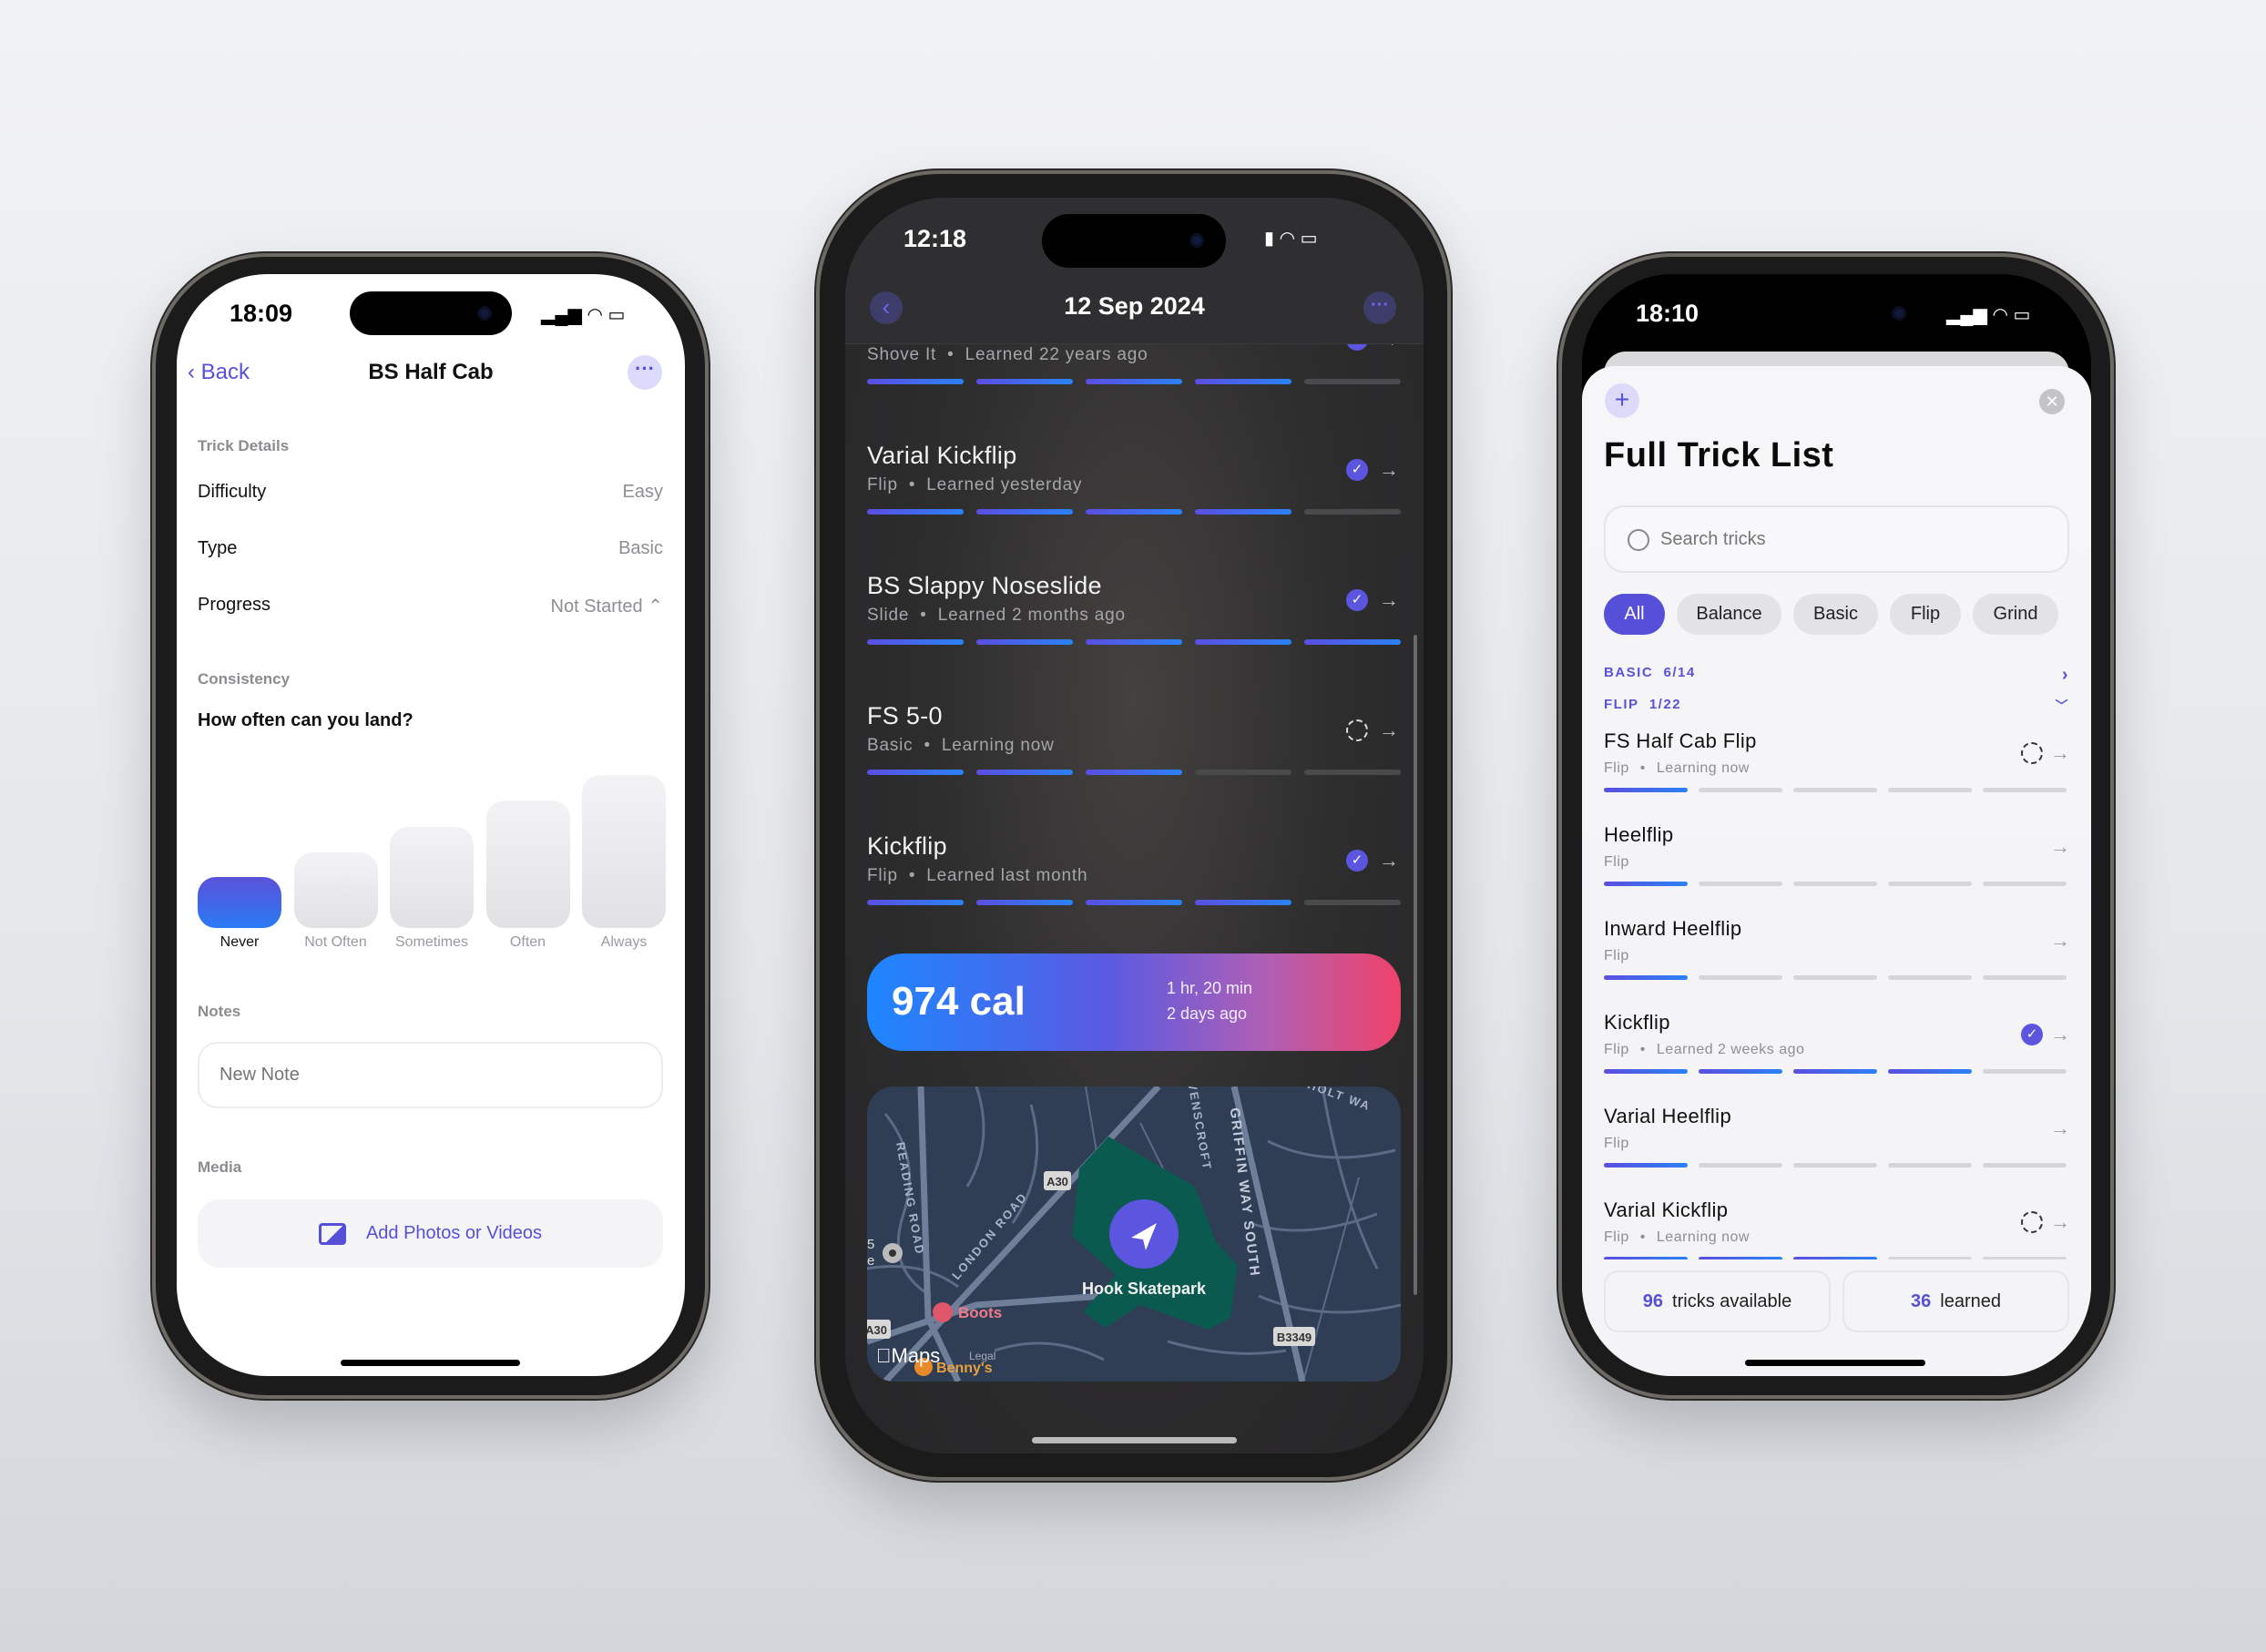  Describe the element at coordinates (1729, 615) in the screenshot. I see `filter-balance: Balance` at that location.